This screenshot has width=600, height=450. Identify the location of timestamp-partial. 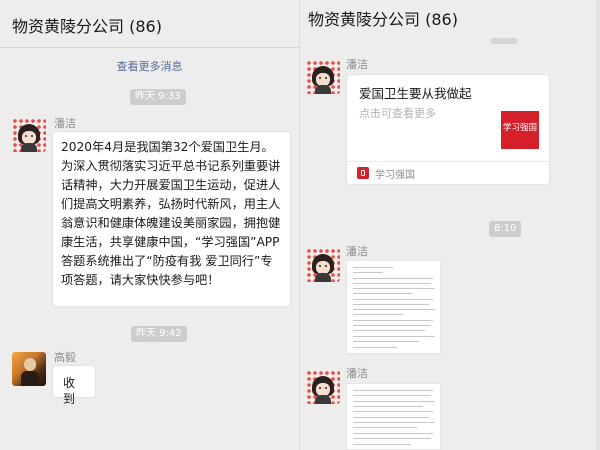
(504, 41).